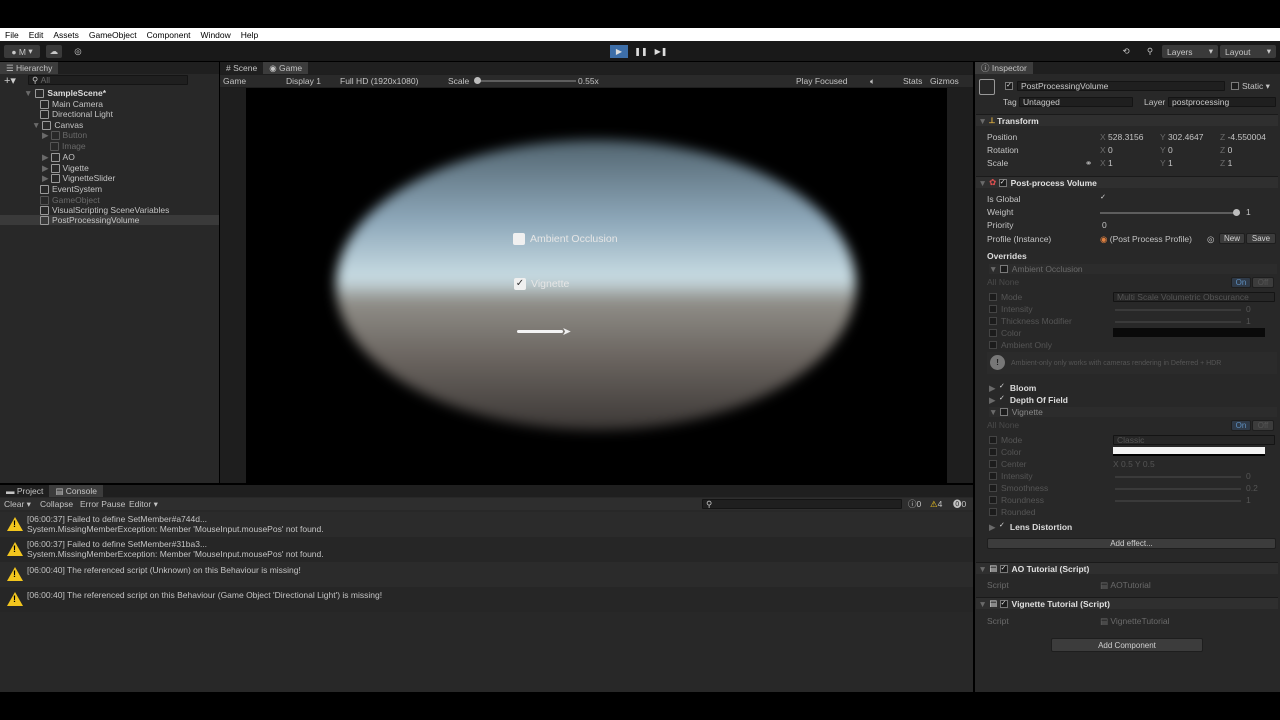 This screenshot has width=1280, height=720. What do you see at coordinates (241, 68) in the screenshot?
I see `tab-scene: # Scene` at bounding box center [241, 68].